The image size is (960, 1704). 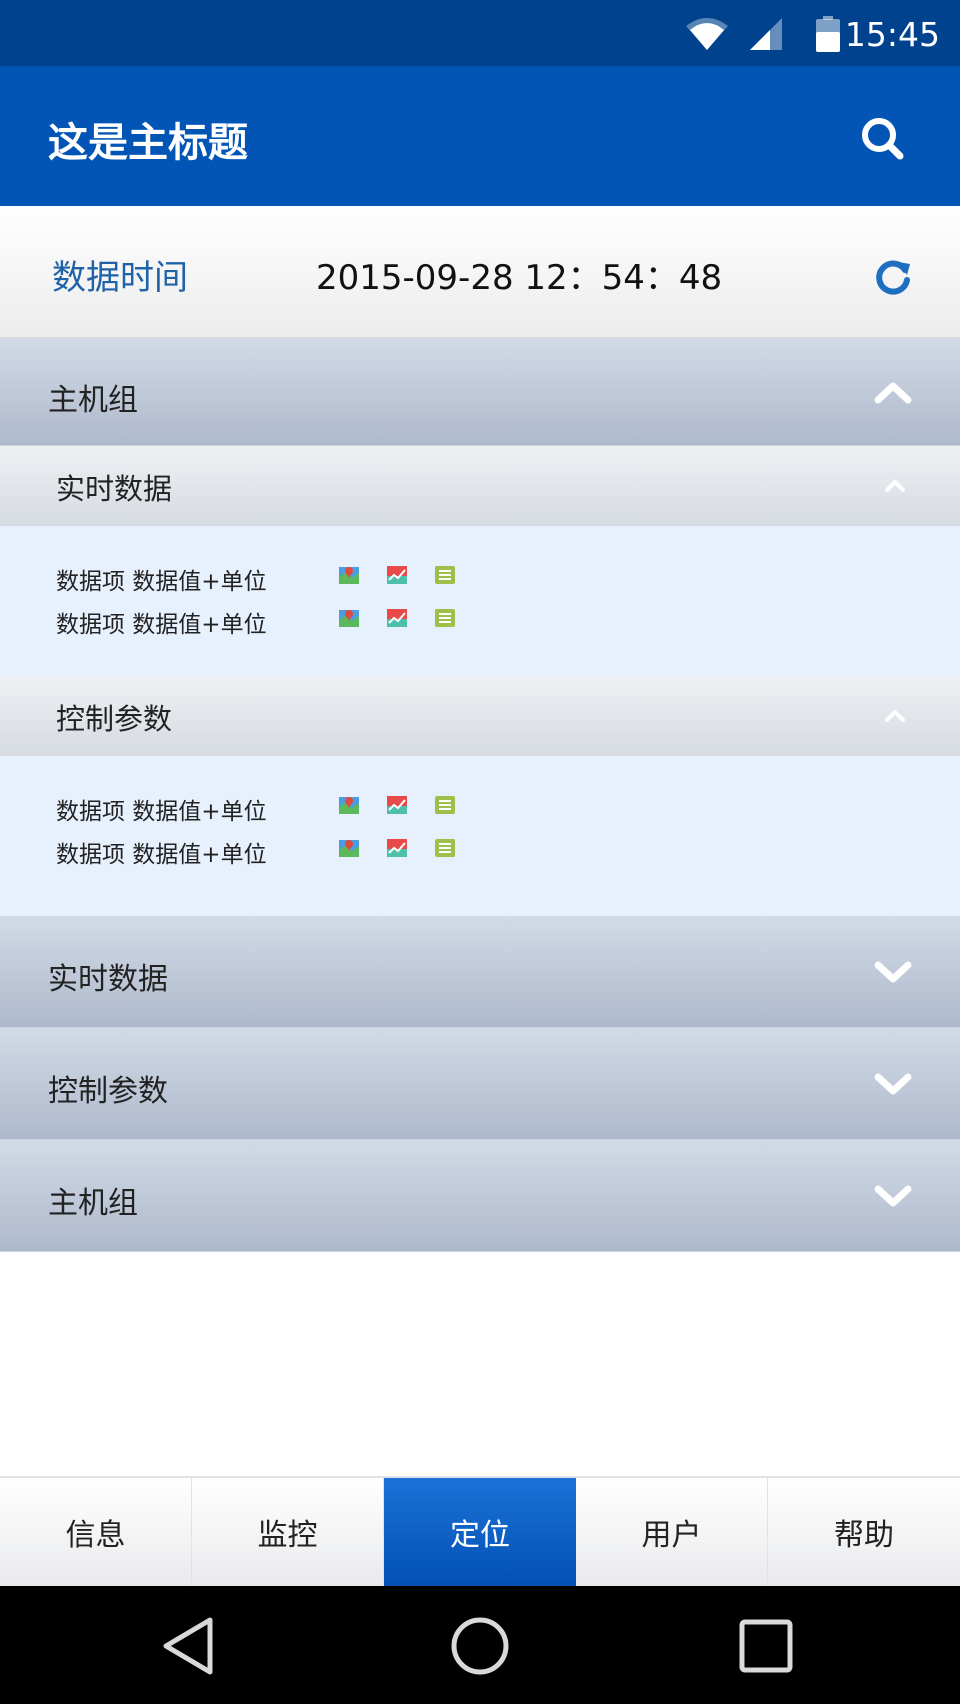 What do you see at coordinates (480, 716) in the screenshot?
I see `section-header-control: 控制参数` at bounding box center [480, 716].